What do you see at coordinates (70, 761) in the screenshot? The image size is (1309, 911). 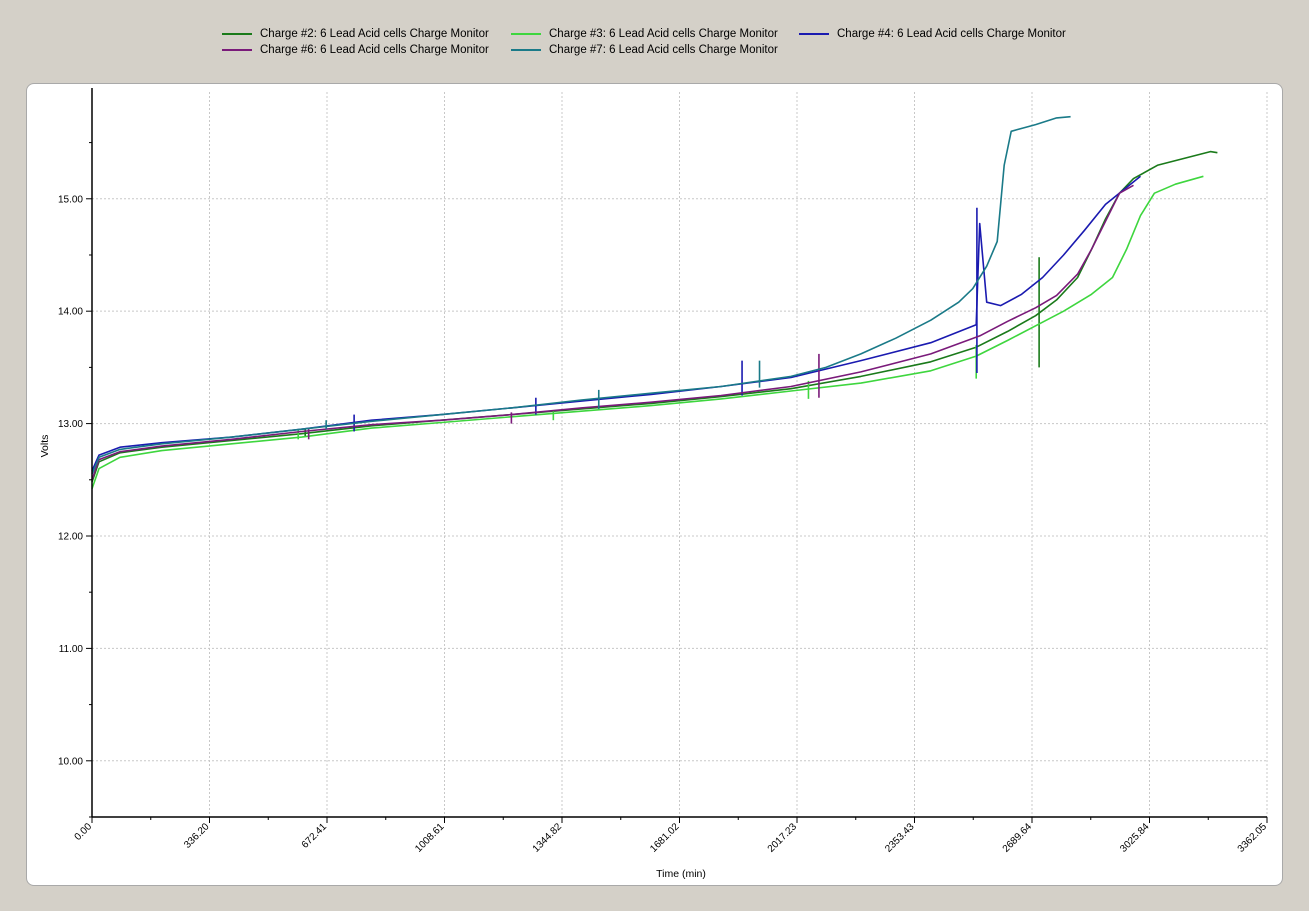 I see `y-tick-label: 10.00` at bounding box center [70, 761].